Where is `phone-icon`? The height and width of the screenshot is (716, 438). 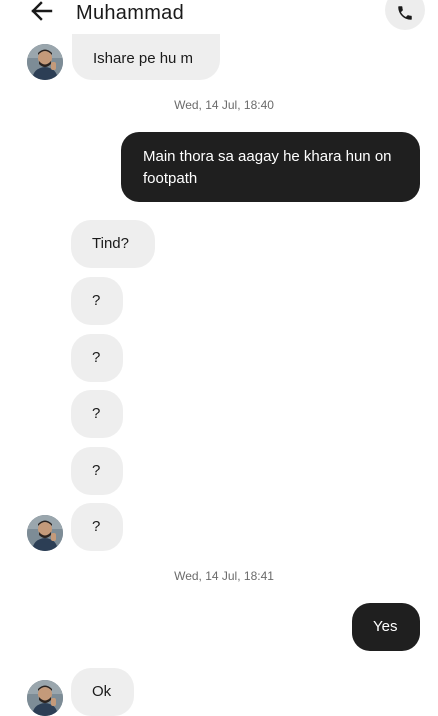
phone-icon is located at coordinates (405, 15).